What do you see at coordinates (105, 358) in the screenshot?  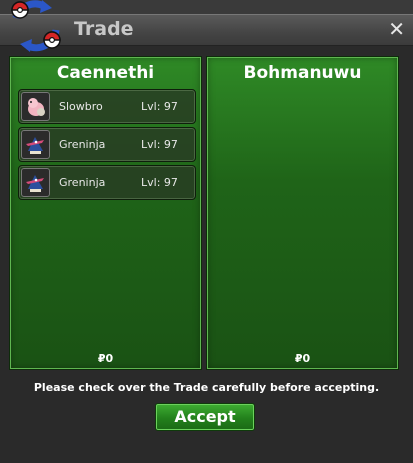 I see `left-money: ₽0` at bounding box center [105, 358].